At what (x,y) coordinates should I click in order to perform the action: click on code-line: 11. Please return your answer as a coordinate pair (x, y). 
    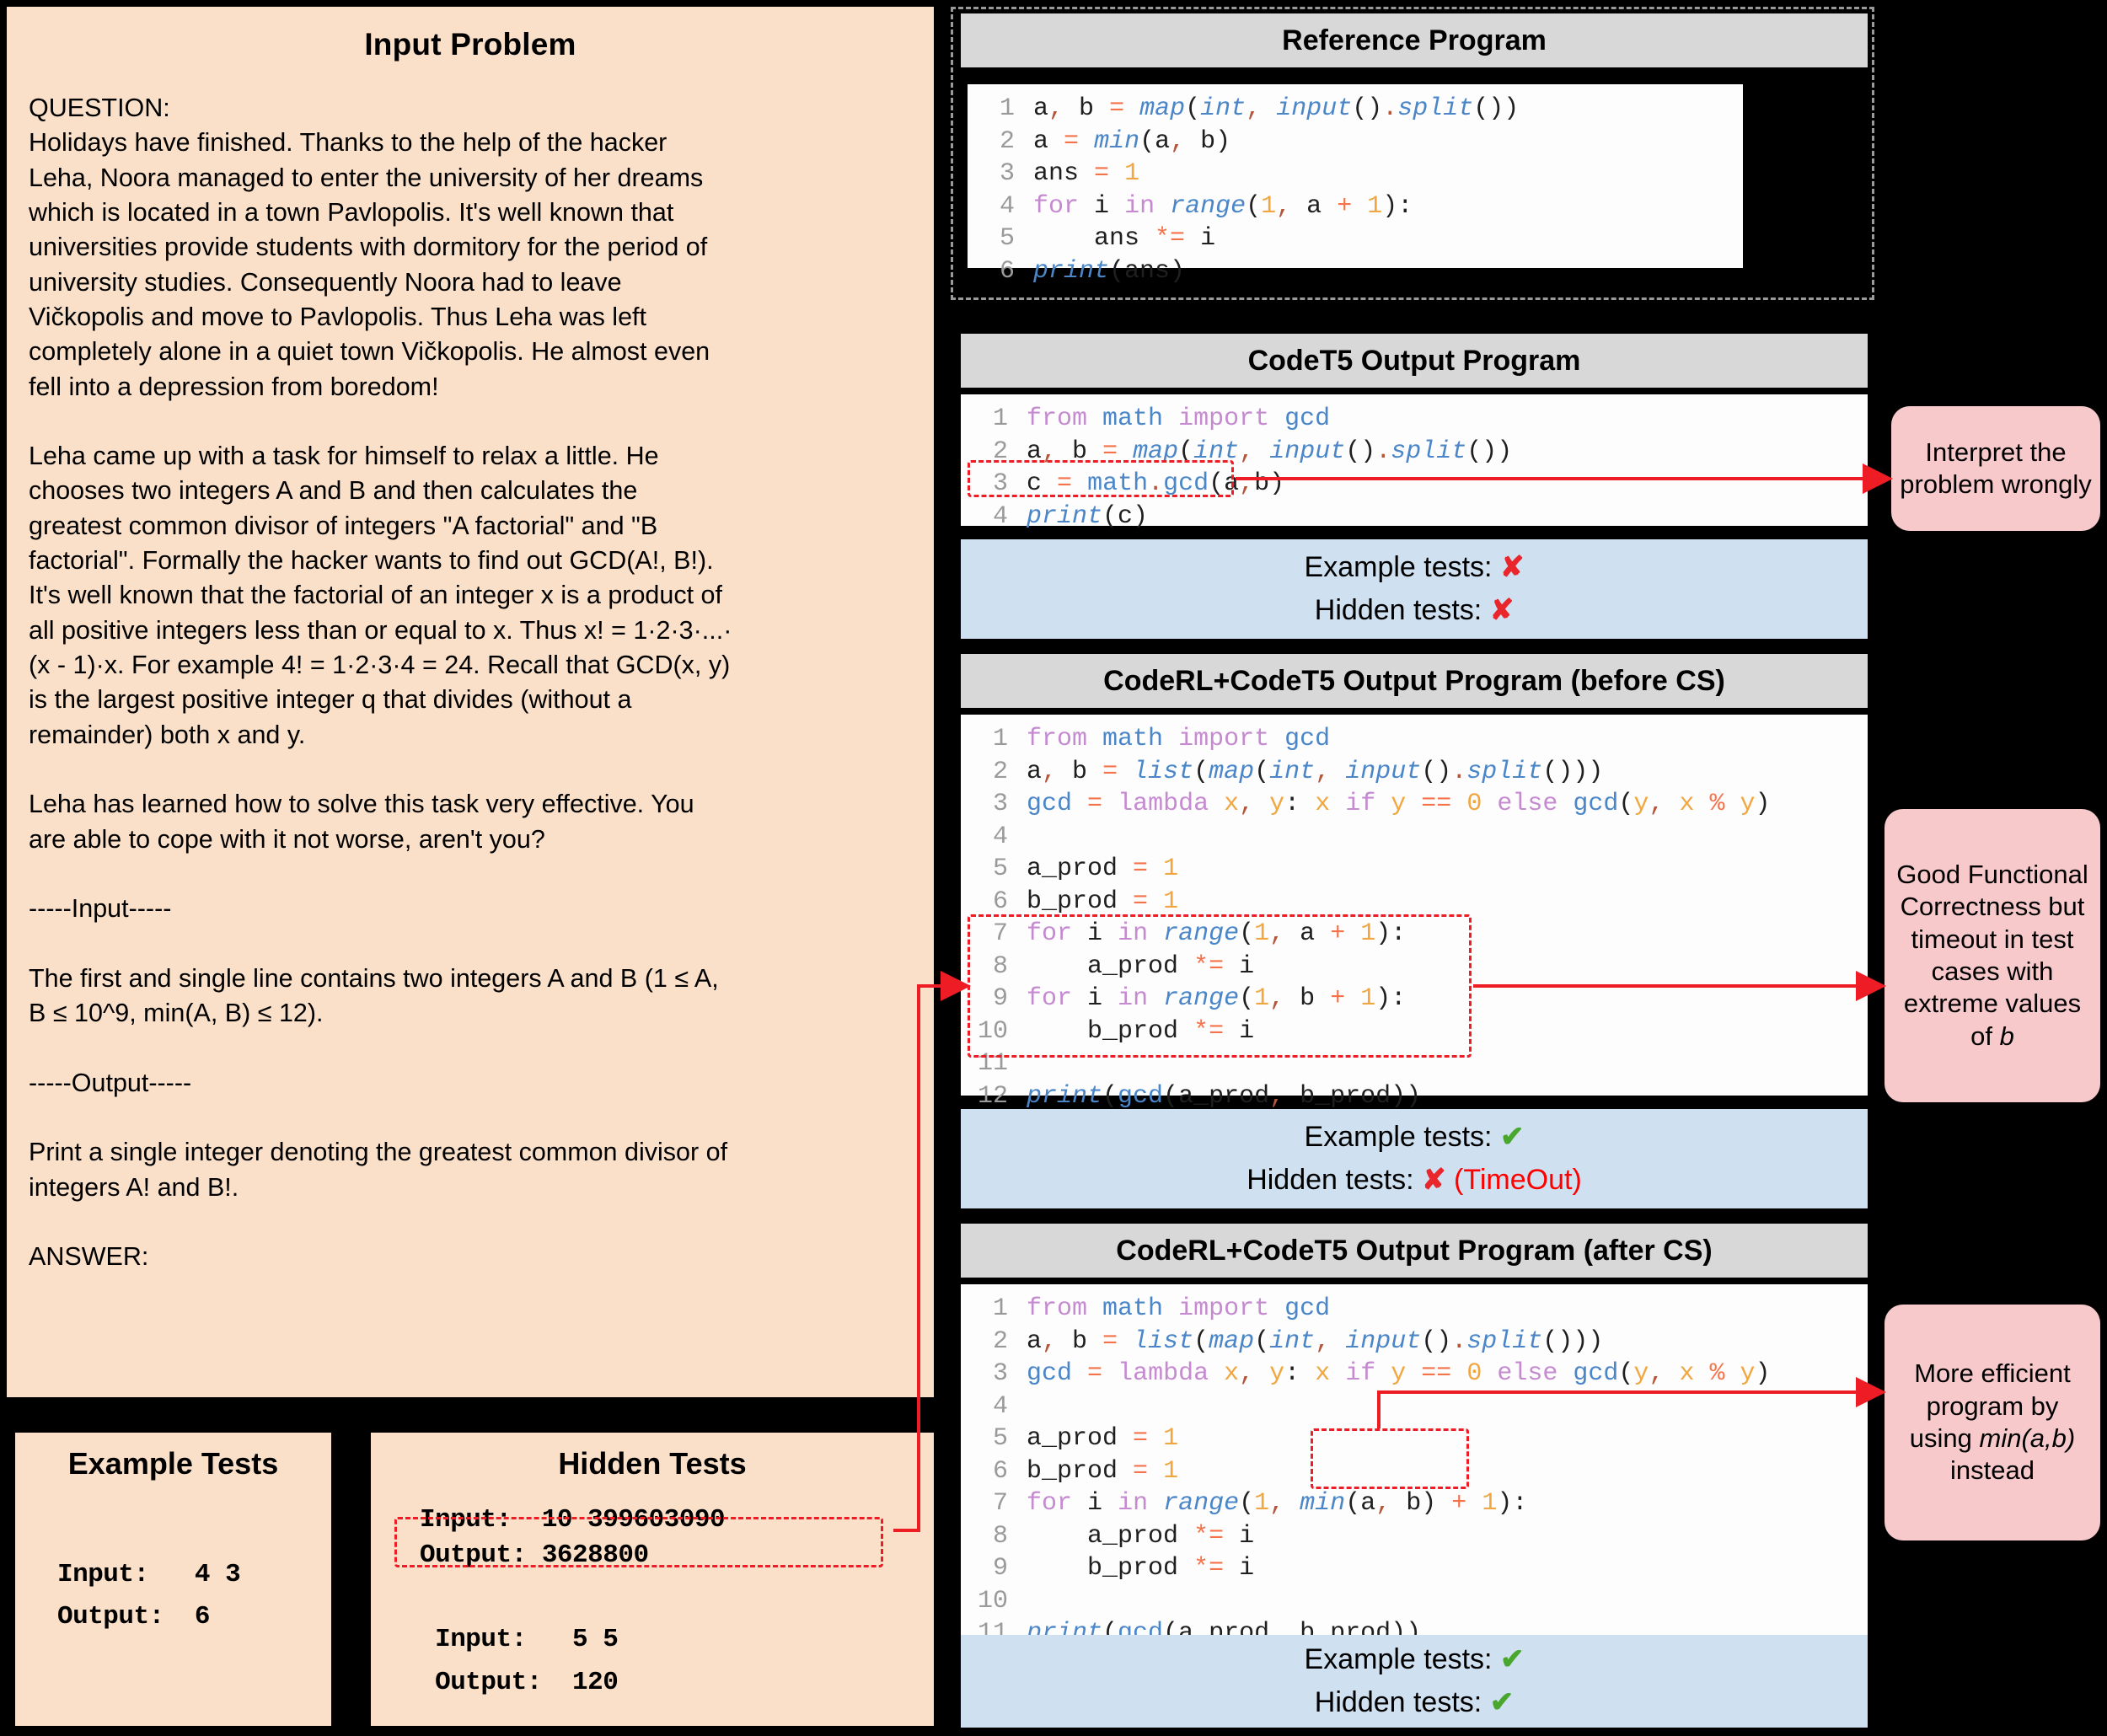
    Looking at the image, I should click on (993, 1064).